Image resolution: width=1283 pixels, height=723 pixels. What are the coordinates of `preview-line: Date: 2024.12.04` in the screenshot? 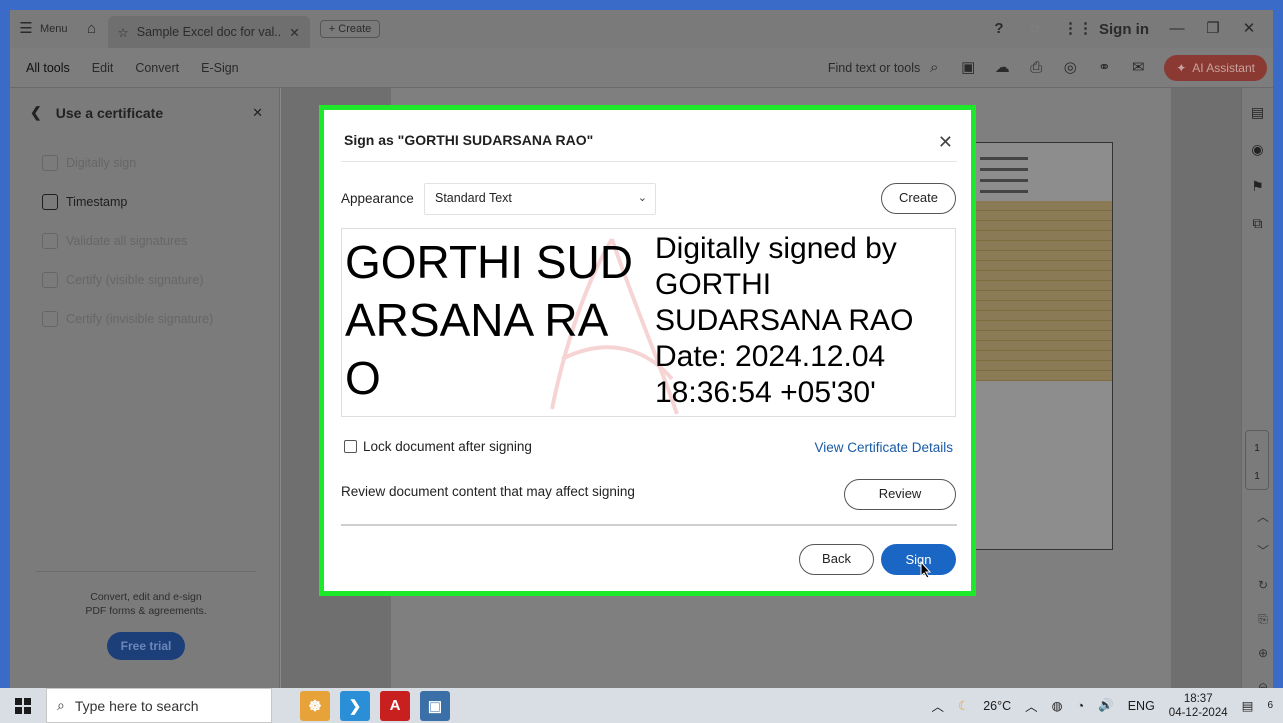 It's located at (770, 356).